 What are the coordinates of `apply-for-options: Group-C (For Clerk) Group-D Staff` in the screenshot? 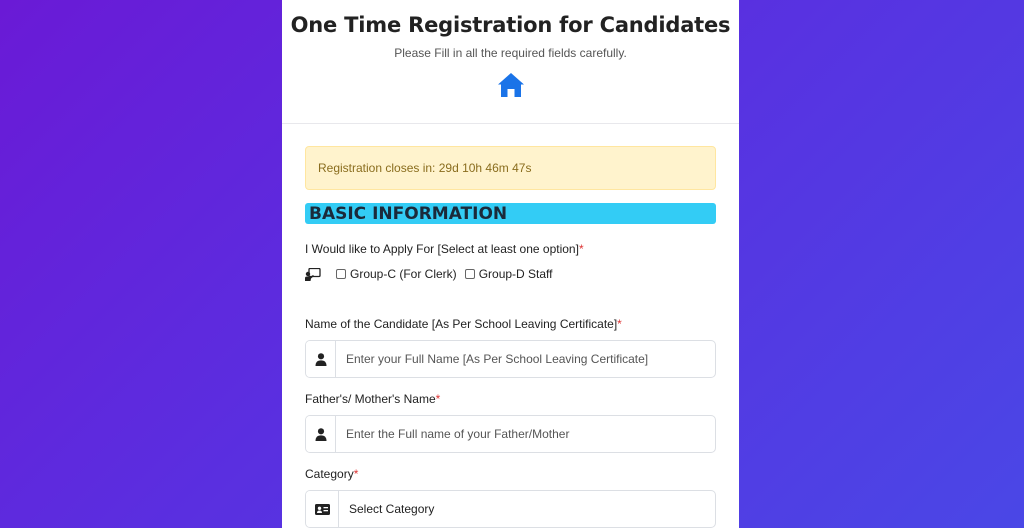 It's located at (510, 274).